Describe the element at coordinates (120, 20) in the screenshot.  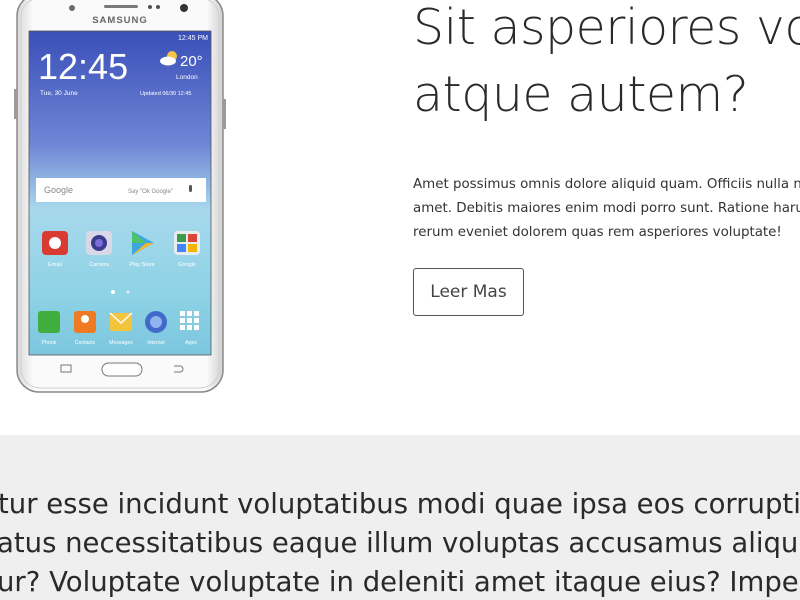
I see `brand-logo: SAMSUNG` at that location.